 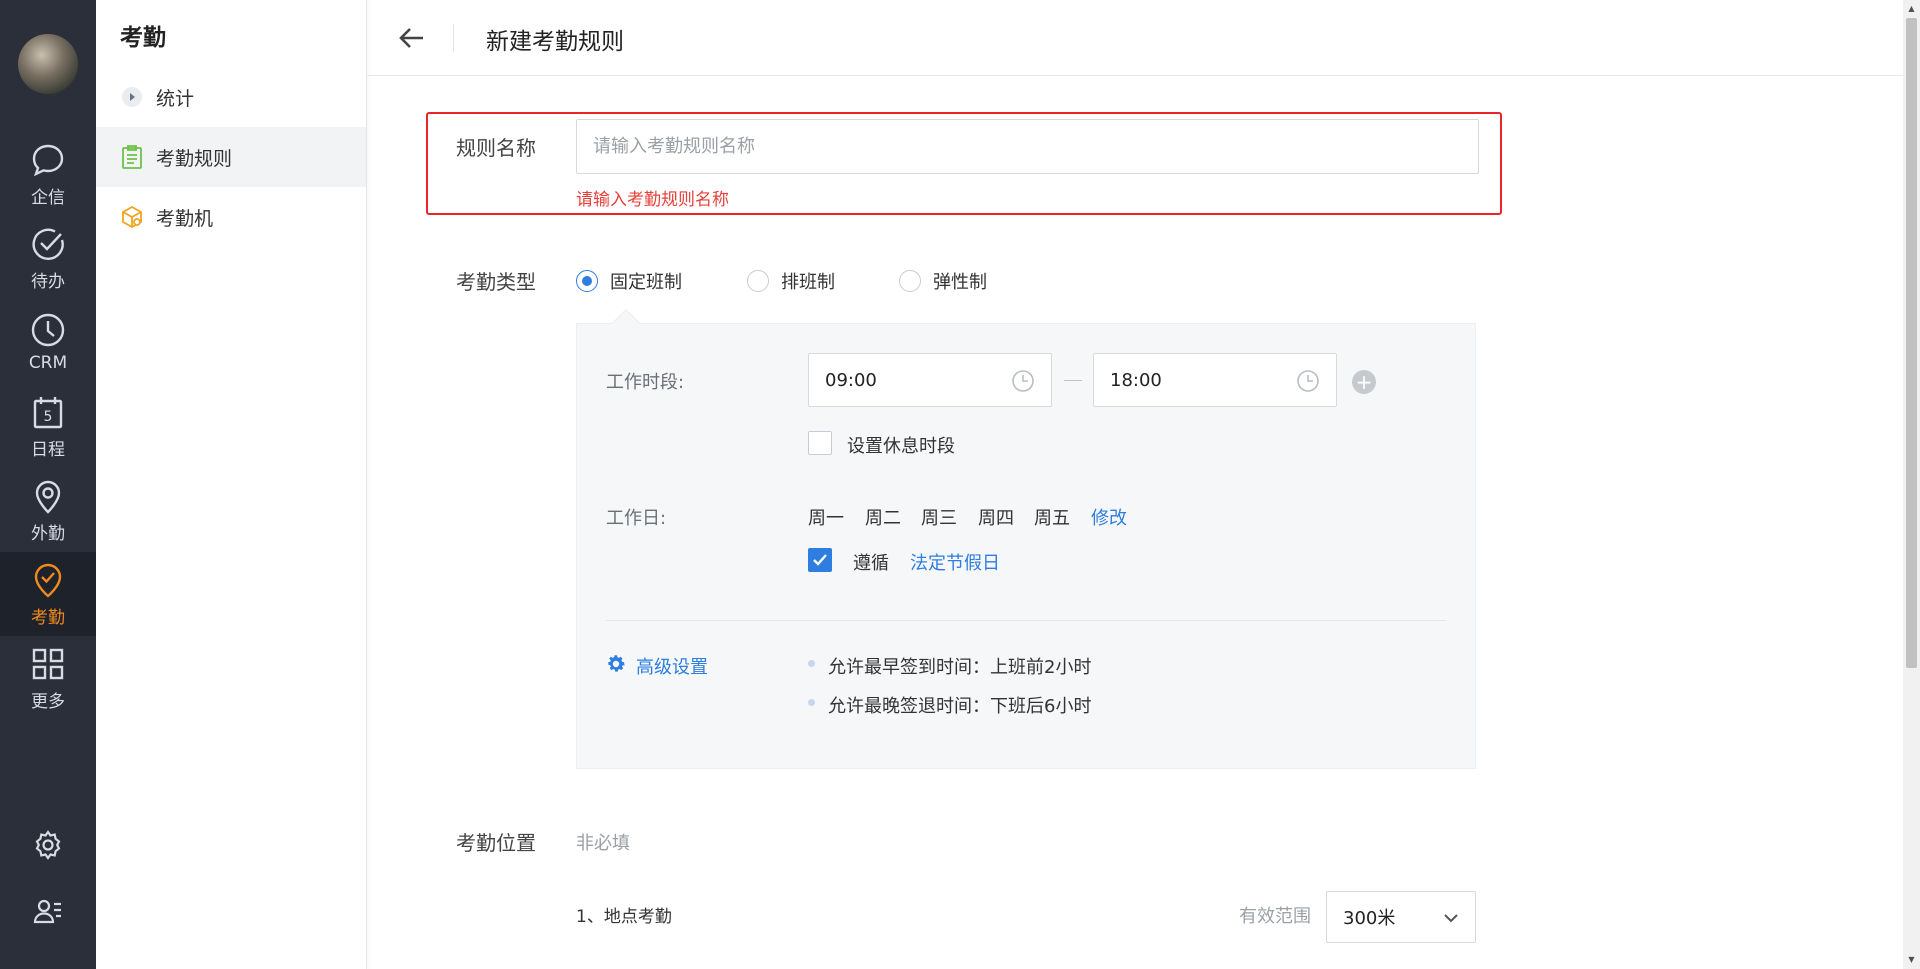 What do you see at coordinates (636, 518) in the screenshot?
I see `workday-label: 工作日:` at bounding box center [636, 518].